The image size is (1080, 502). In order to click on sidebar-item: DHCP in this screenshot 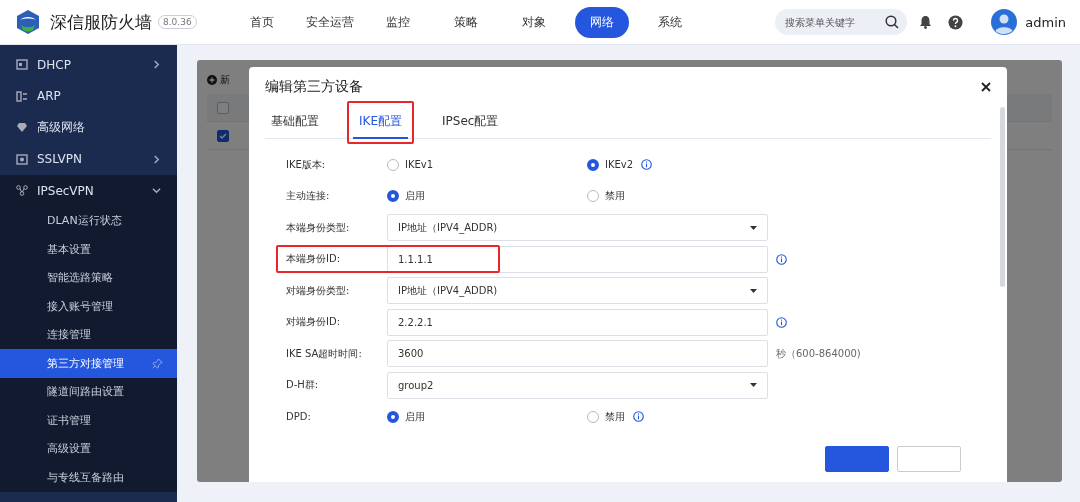, I will do `click(88, 65)`.